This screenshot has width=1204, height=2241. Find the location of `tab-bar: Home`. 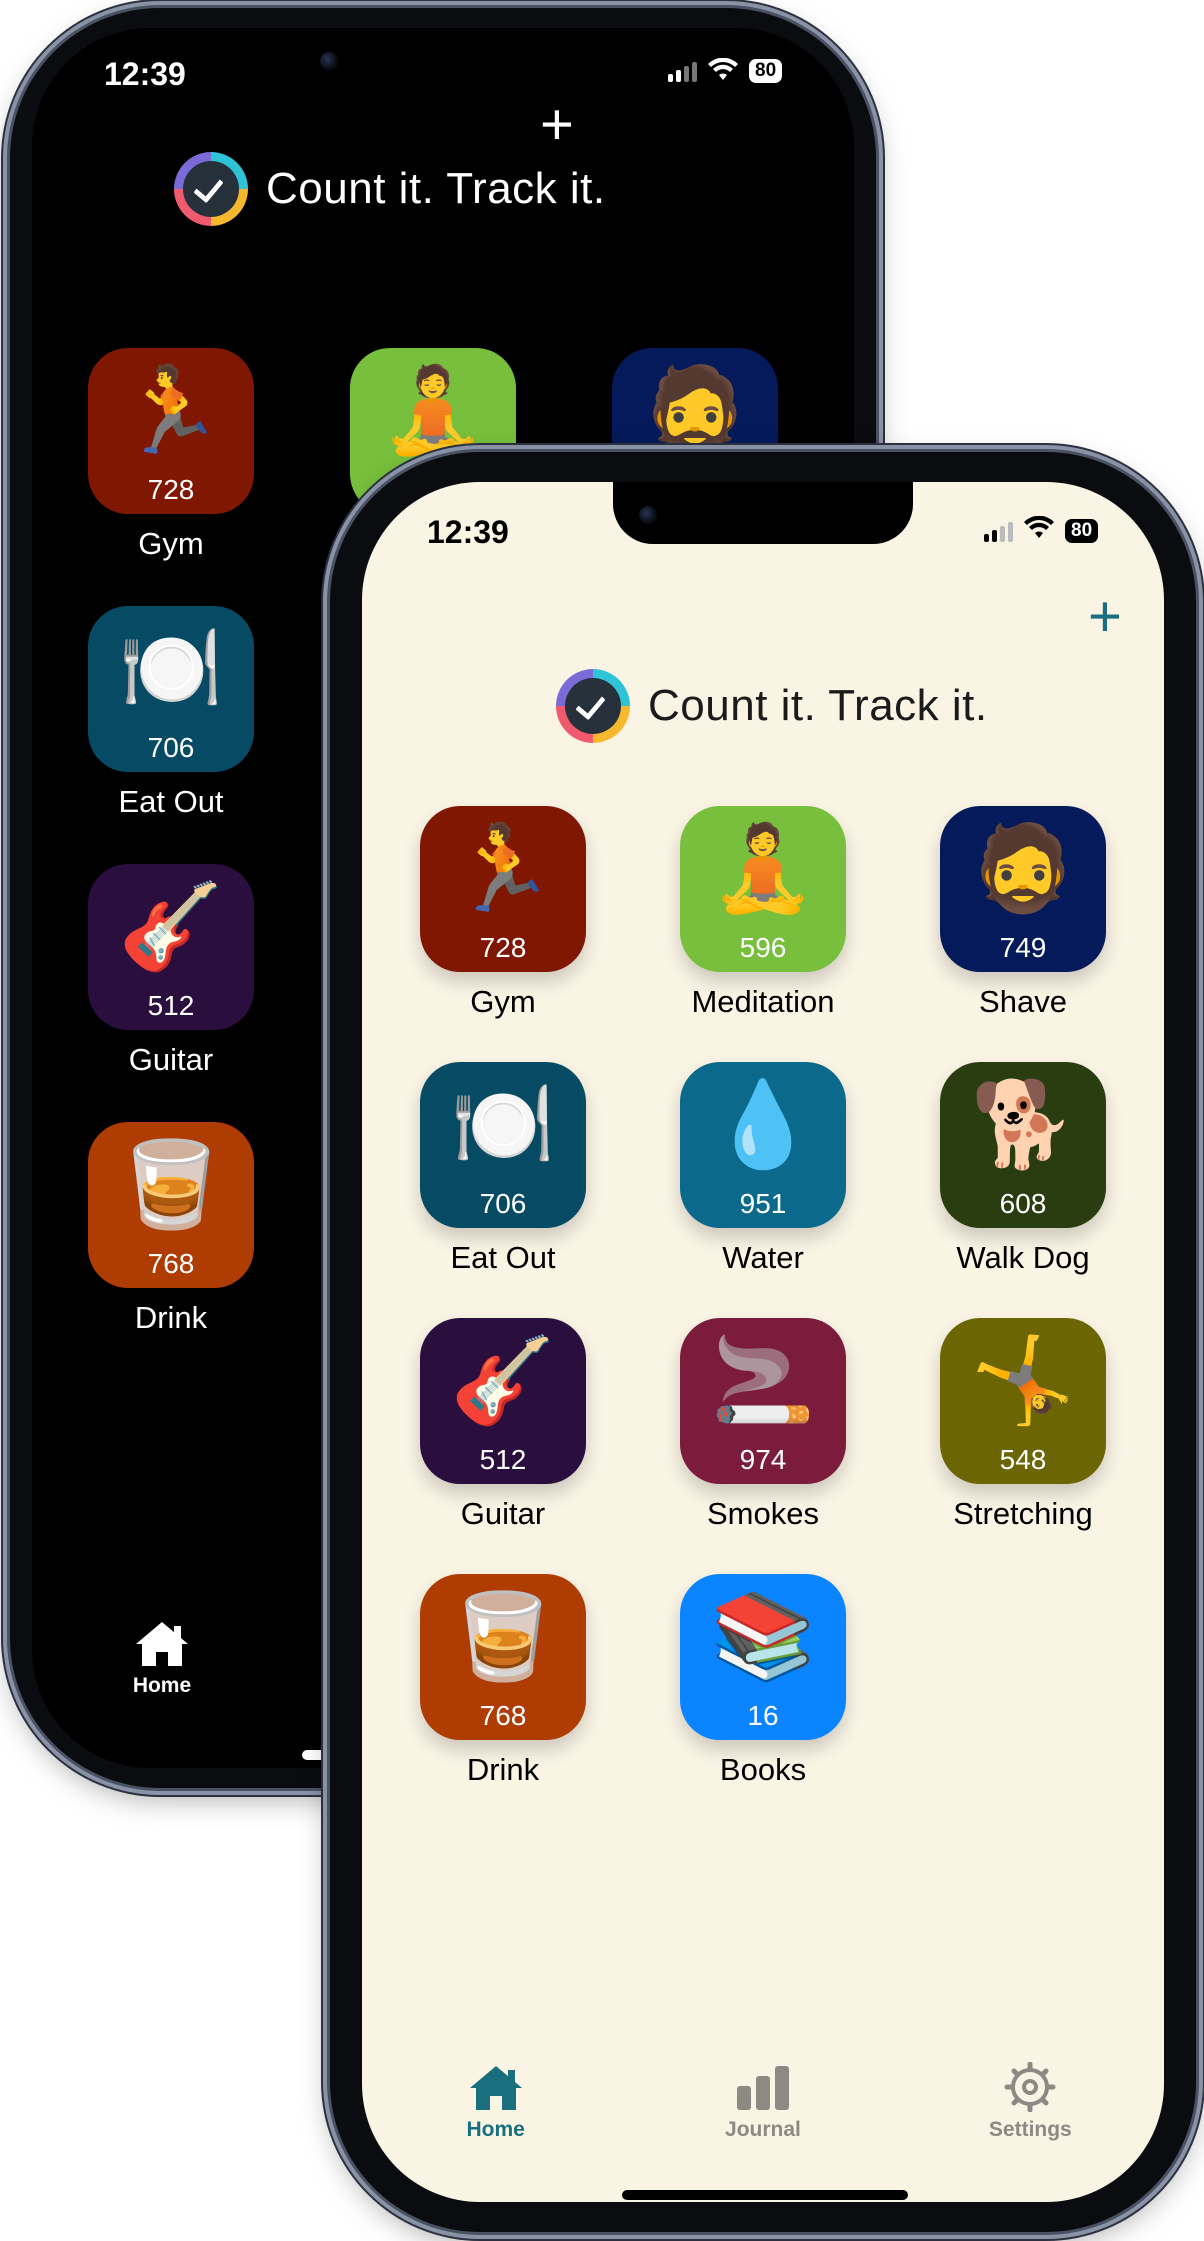

tab-bar: Home is located at coordinates (162, 1658).